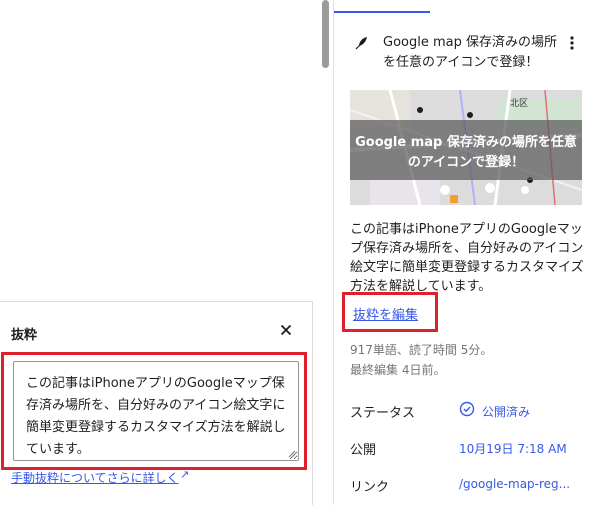 Image resolution: width=597 pixels, height=505 pixels. What do you see at coordinates (421, 350) in the screenshot?
I see `word-count-text: 917単語、読了時間 5分。` at bounding box center [421, 350].